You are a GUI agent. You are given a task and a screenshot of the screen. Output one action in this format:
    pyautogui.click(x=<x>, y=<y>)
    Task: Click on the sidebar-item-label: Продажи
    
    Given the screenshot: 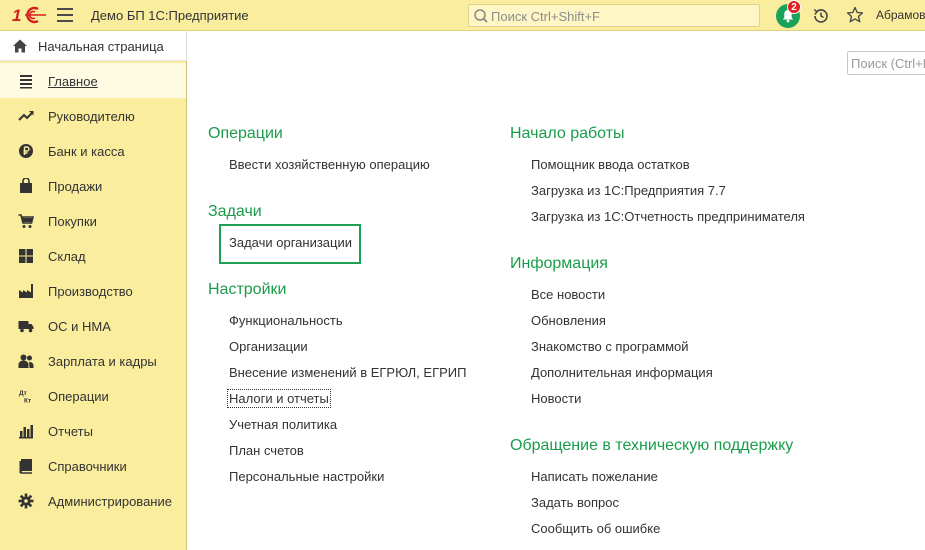 What is the action you would take?
    pyautogui.click(x=75, y=186)
    